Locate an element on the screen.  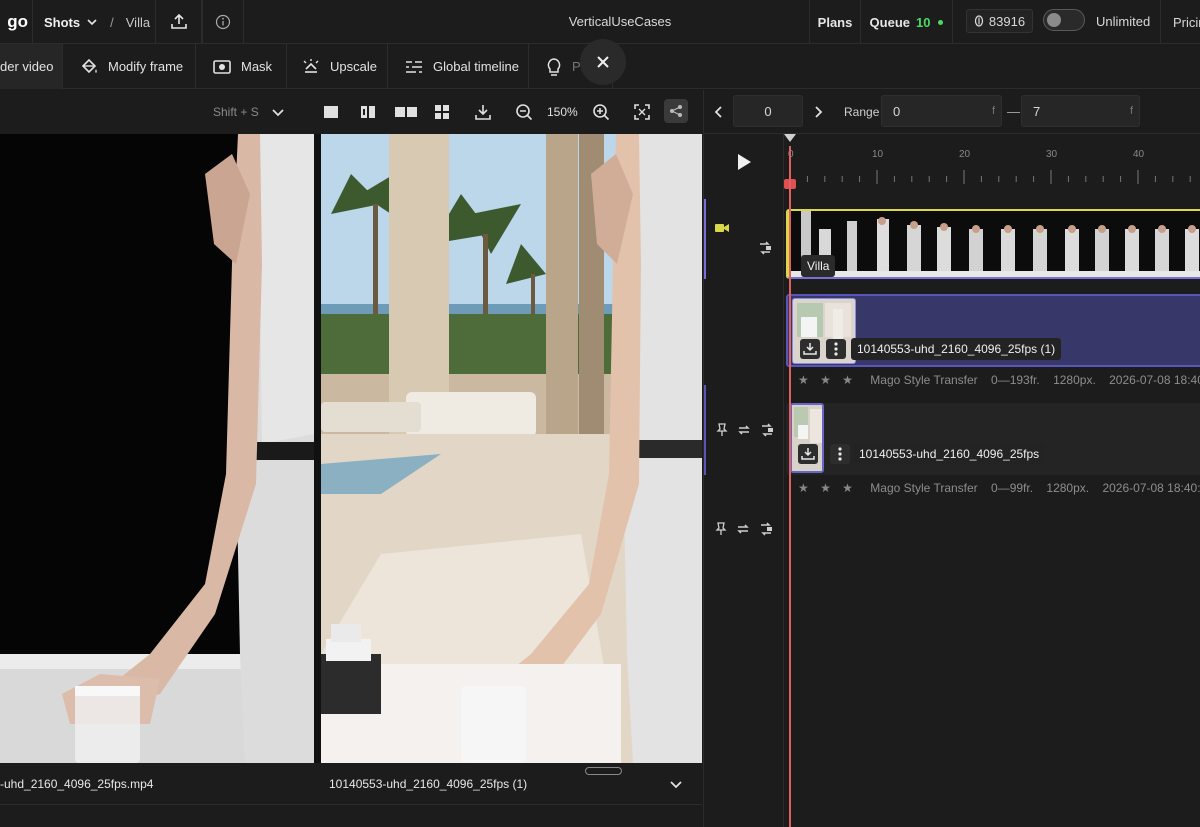
clip-2-download-button is located at coordinates (808, 454).